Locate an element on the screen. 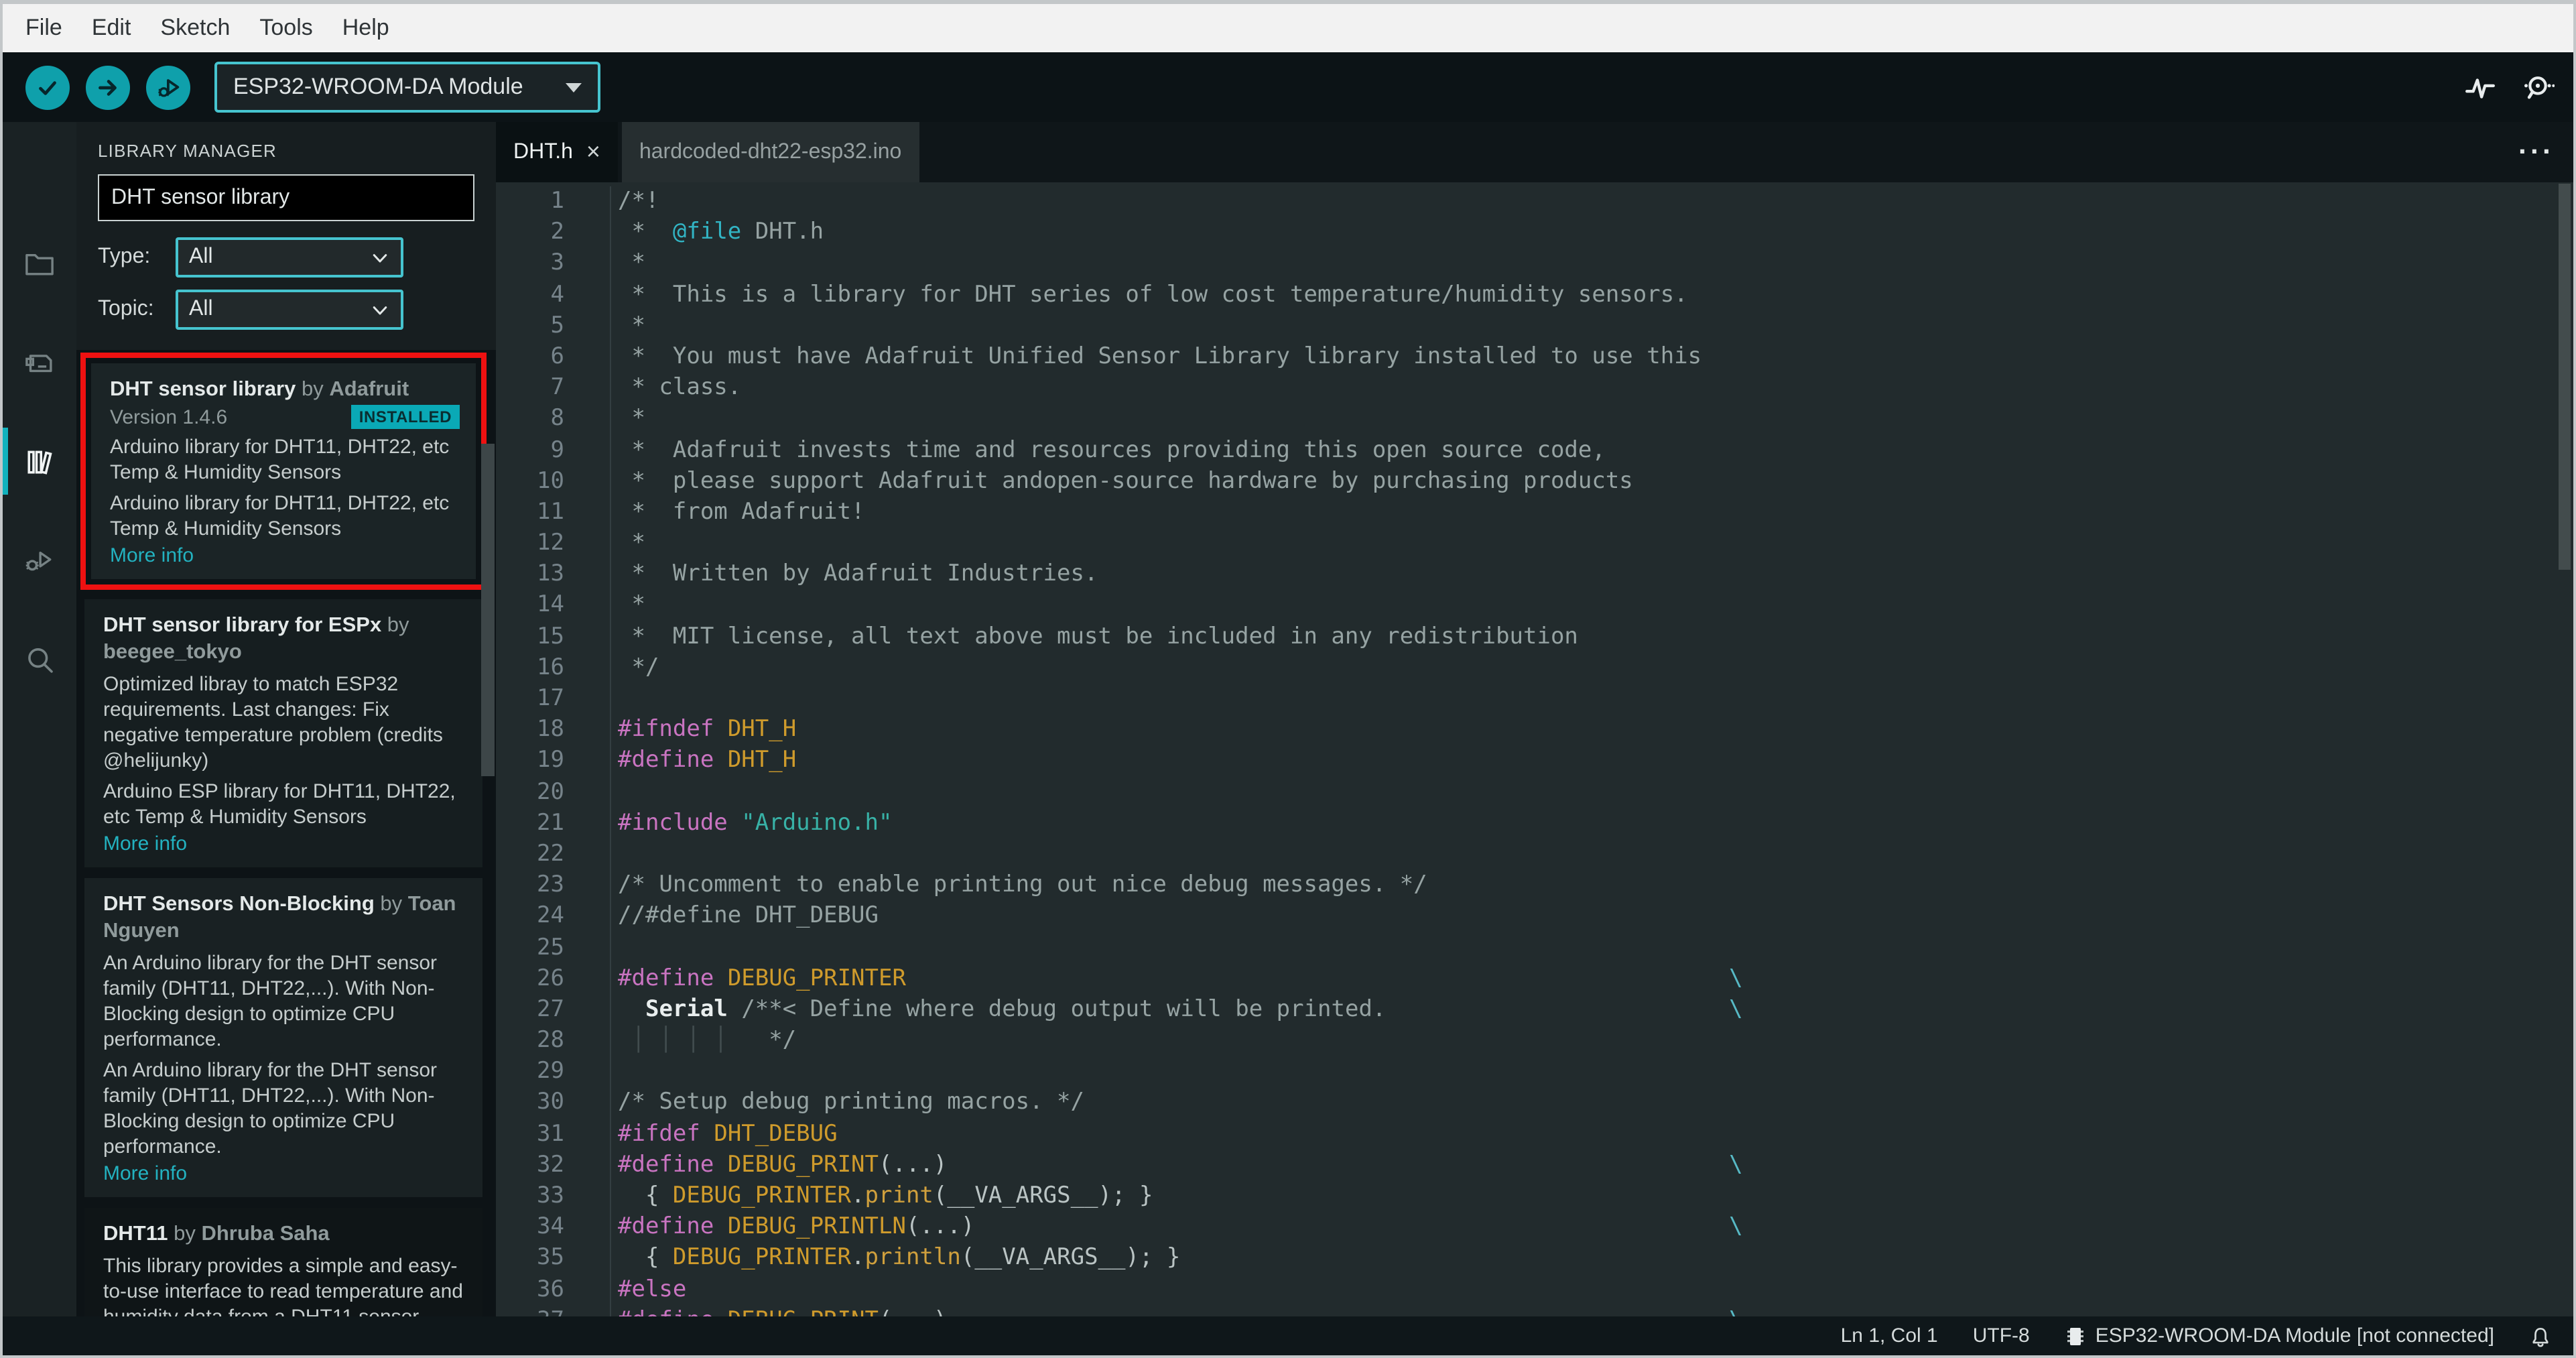 The width and height of the screenshot is (2576, 1358). code-line: 24//#define DHT_DEBUG is located at coordinates (1534, 917).